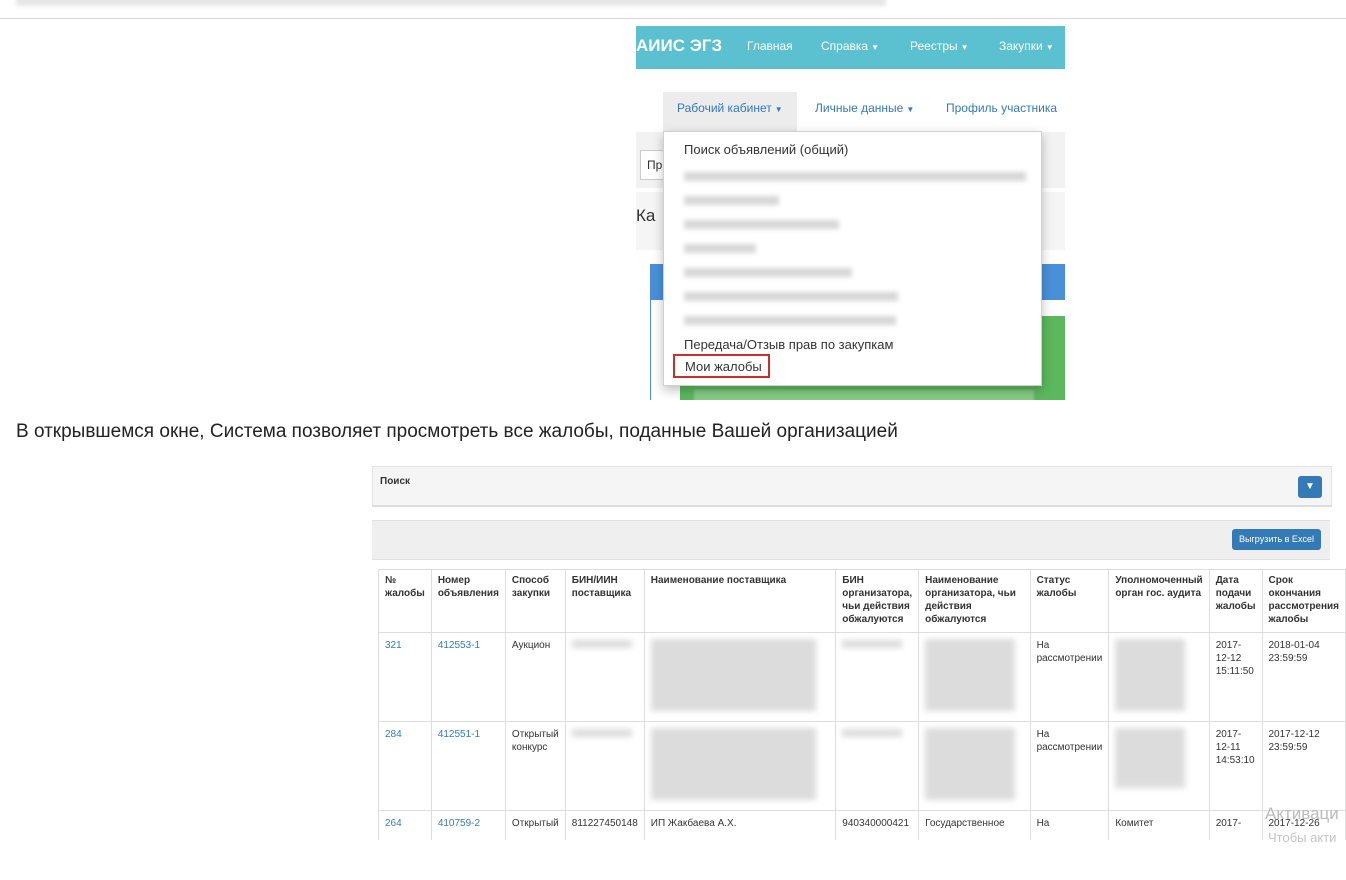 This screenshot has height=880, width=1346. What do you see at coordinates (468, 766) in the screenshot?
I see `announcement-cell: 412551-1` at bounding box center [468, 766].